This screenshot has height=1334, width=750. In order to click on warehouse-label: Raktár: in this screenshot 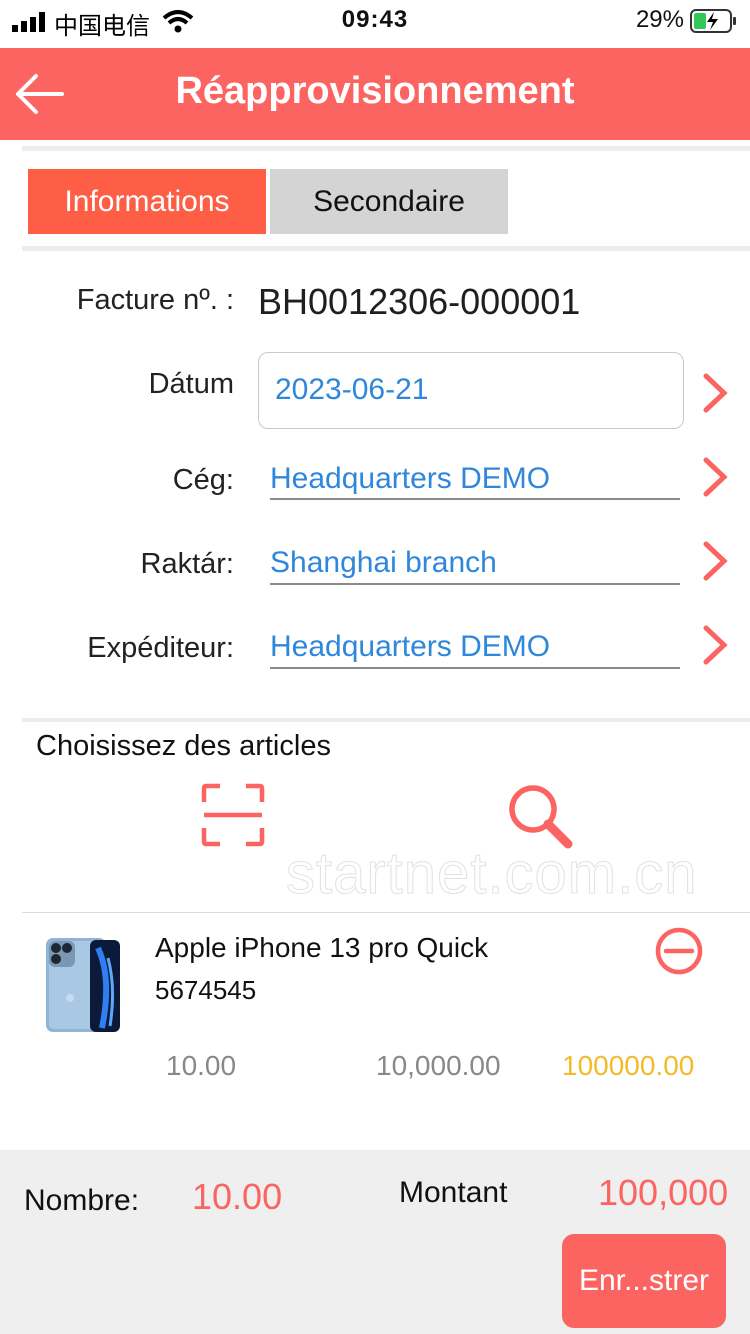, I will do `click(187, 564)`.